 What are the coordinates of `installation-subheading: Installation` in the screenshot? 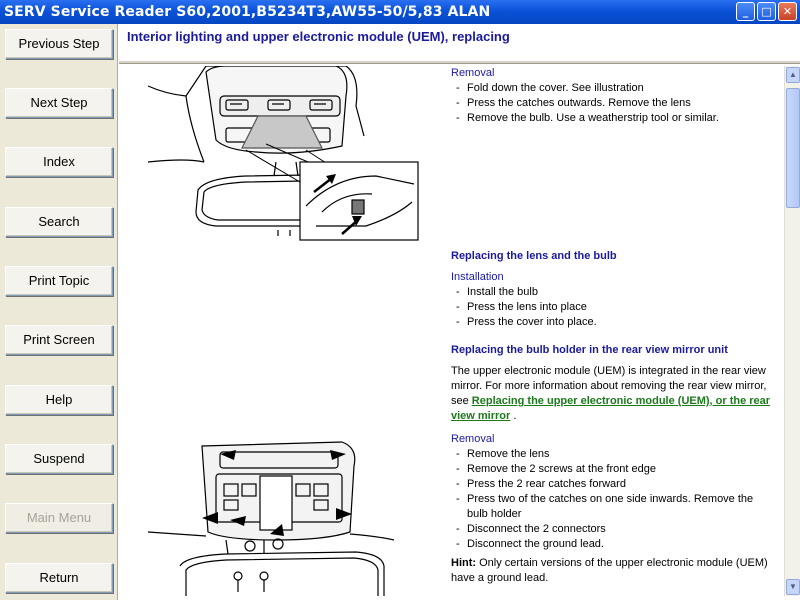 It's located at (477, 277).